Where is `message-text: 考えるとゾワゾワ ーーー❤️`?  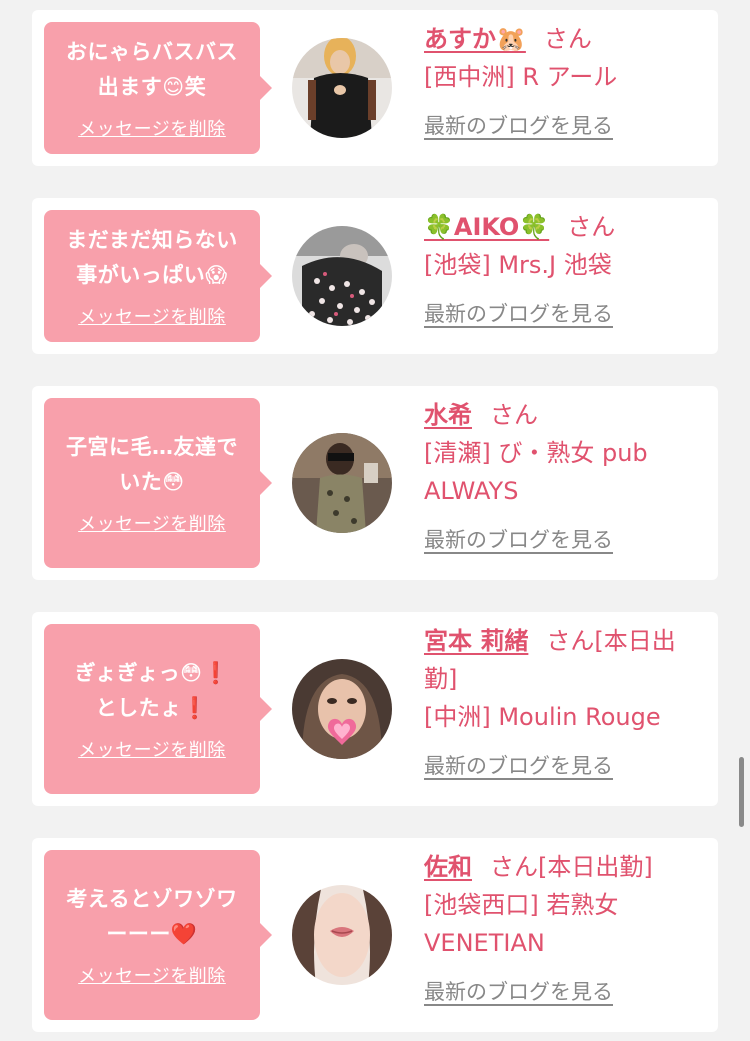
message-text: 考えるとゾワゾワ ーーー❤️ is located at coordinates (152, 916).